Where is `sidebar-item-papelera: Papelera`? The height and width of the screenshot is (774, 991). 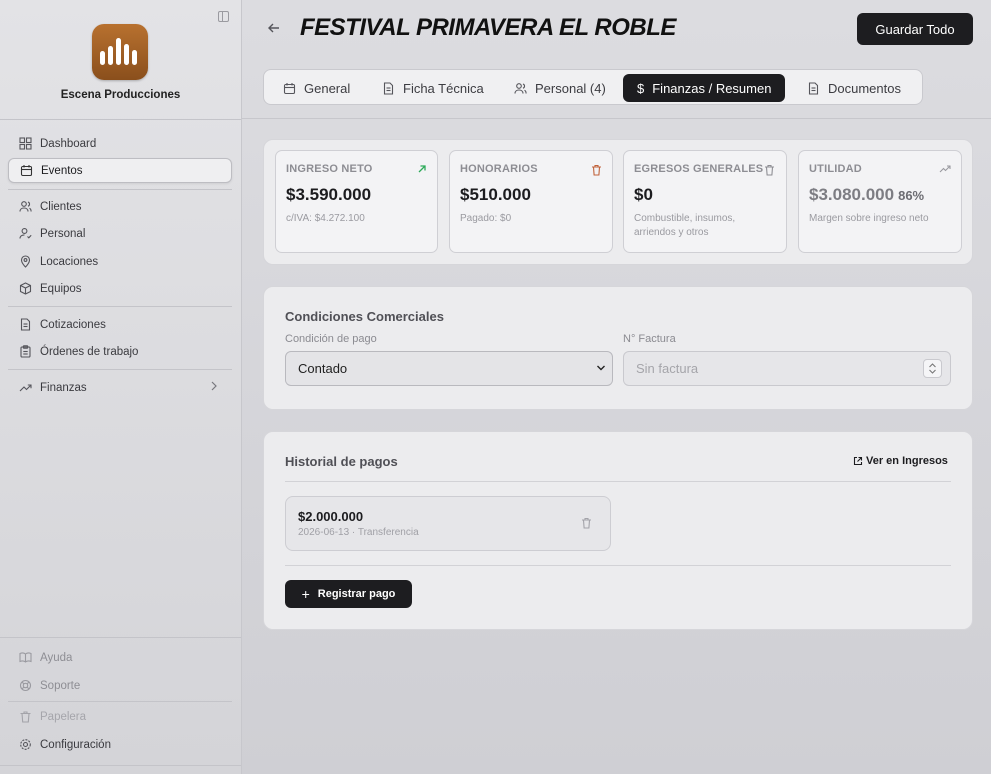
sidebar-item-papelera: Papelera is located at coordinates (120, 716).